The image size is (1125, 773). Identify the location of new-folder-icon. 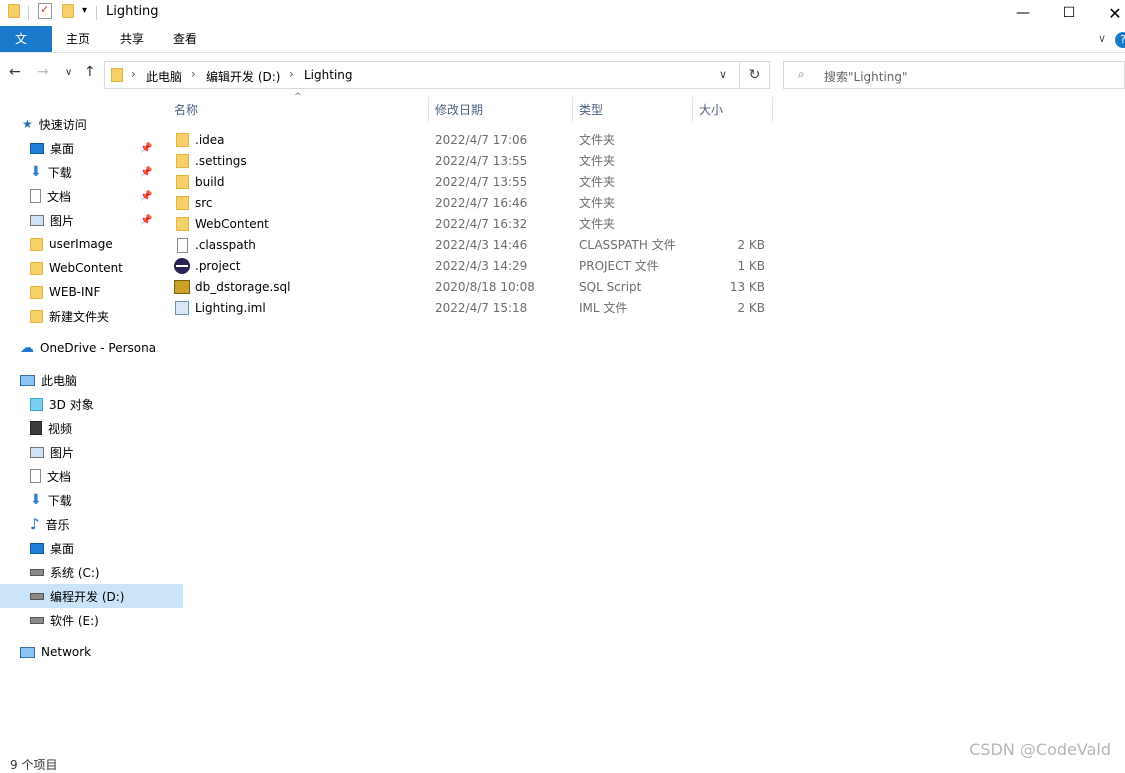
(68, 11).